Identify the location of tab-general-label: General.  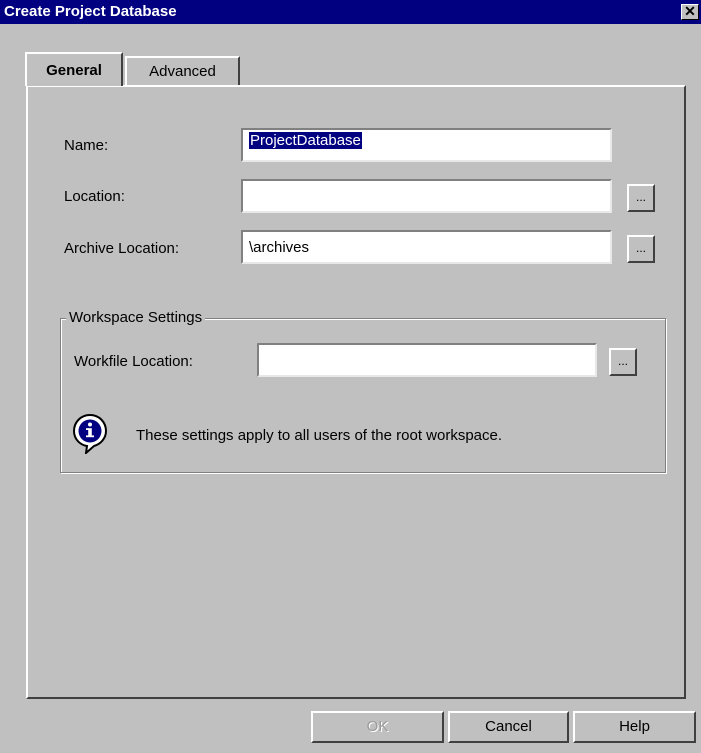
(74, 70).